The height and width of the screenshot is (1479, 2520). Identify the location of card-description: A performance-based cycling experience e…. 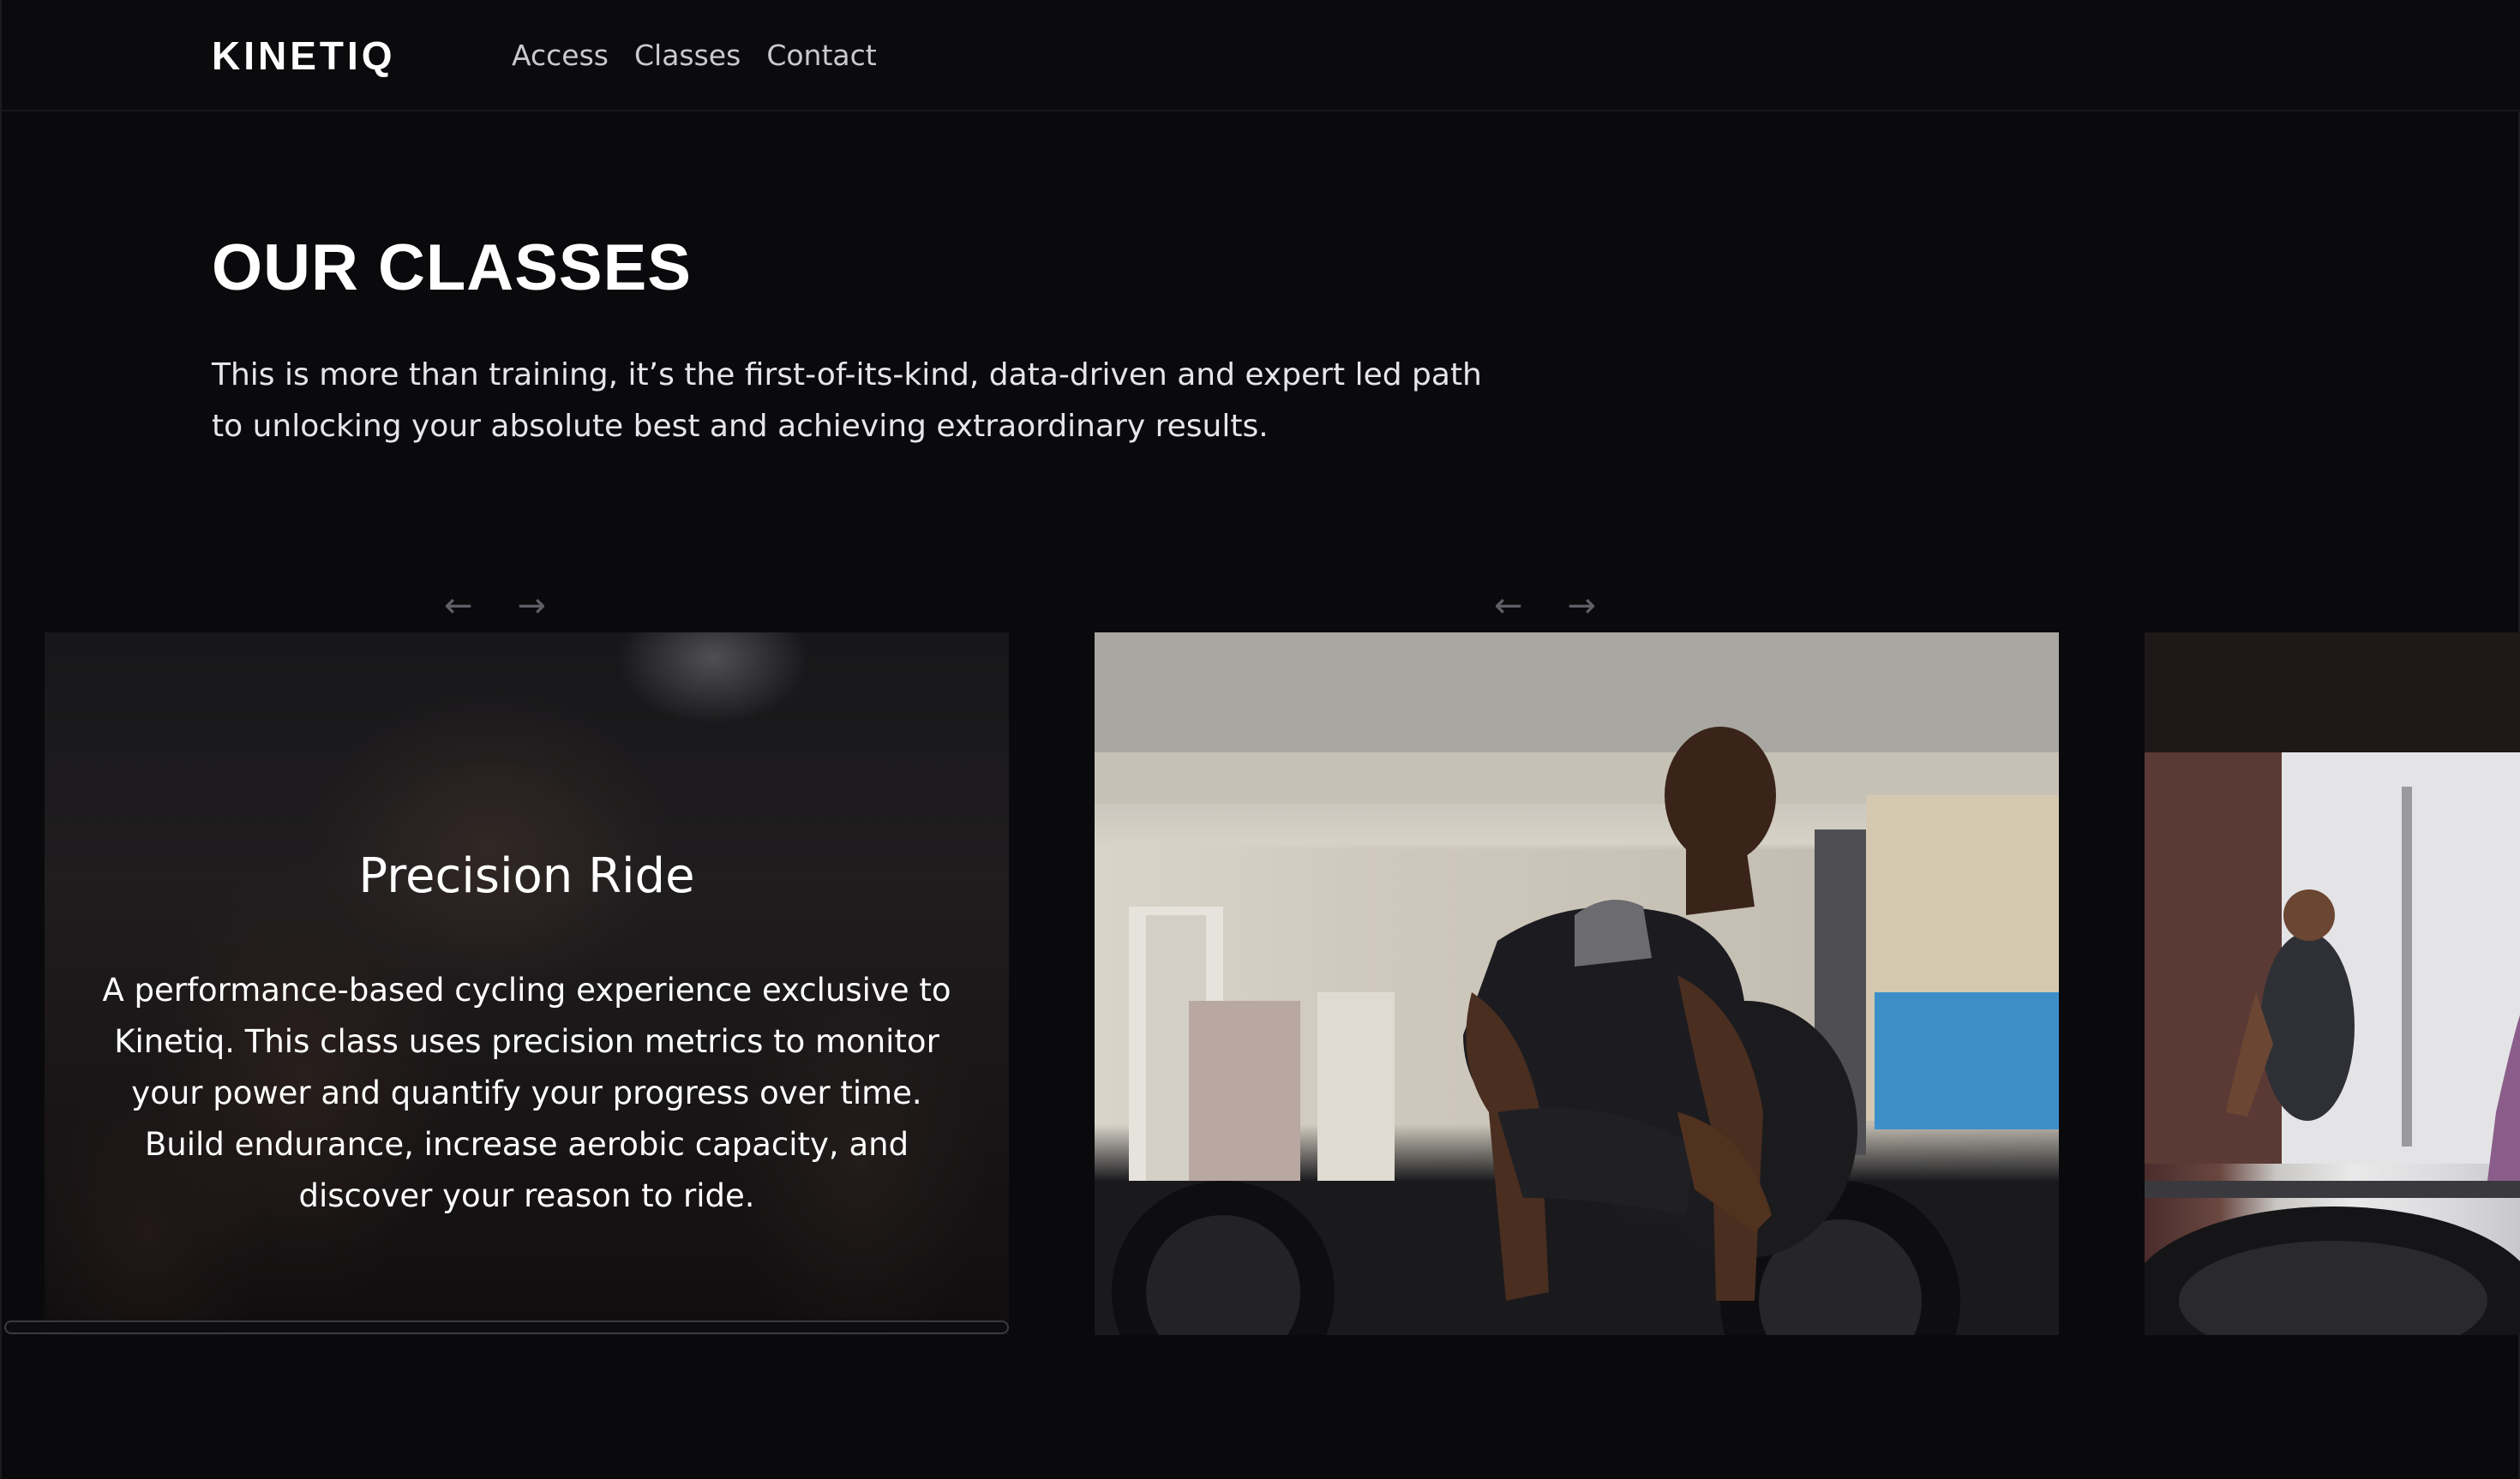
(526, 1093).